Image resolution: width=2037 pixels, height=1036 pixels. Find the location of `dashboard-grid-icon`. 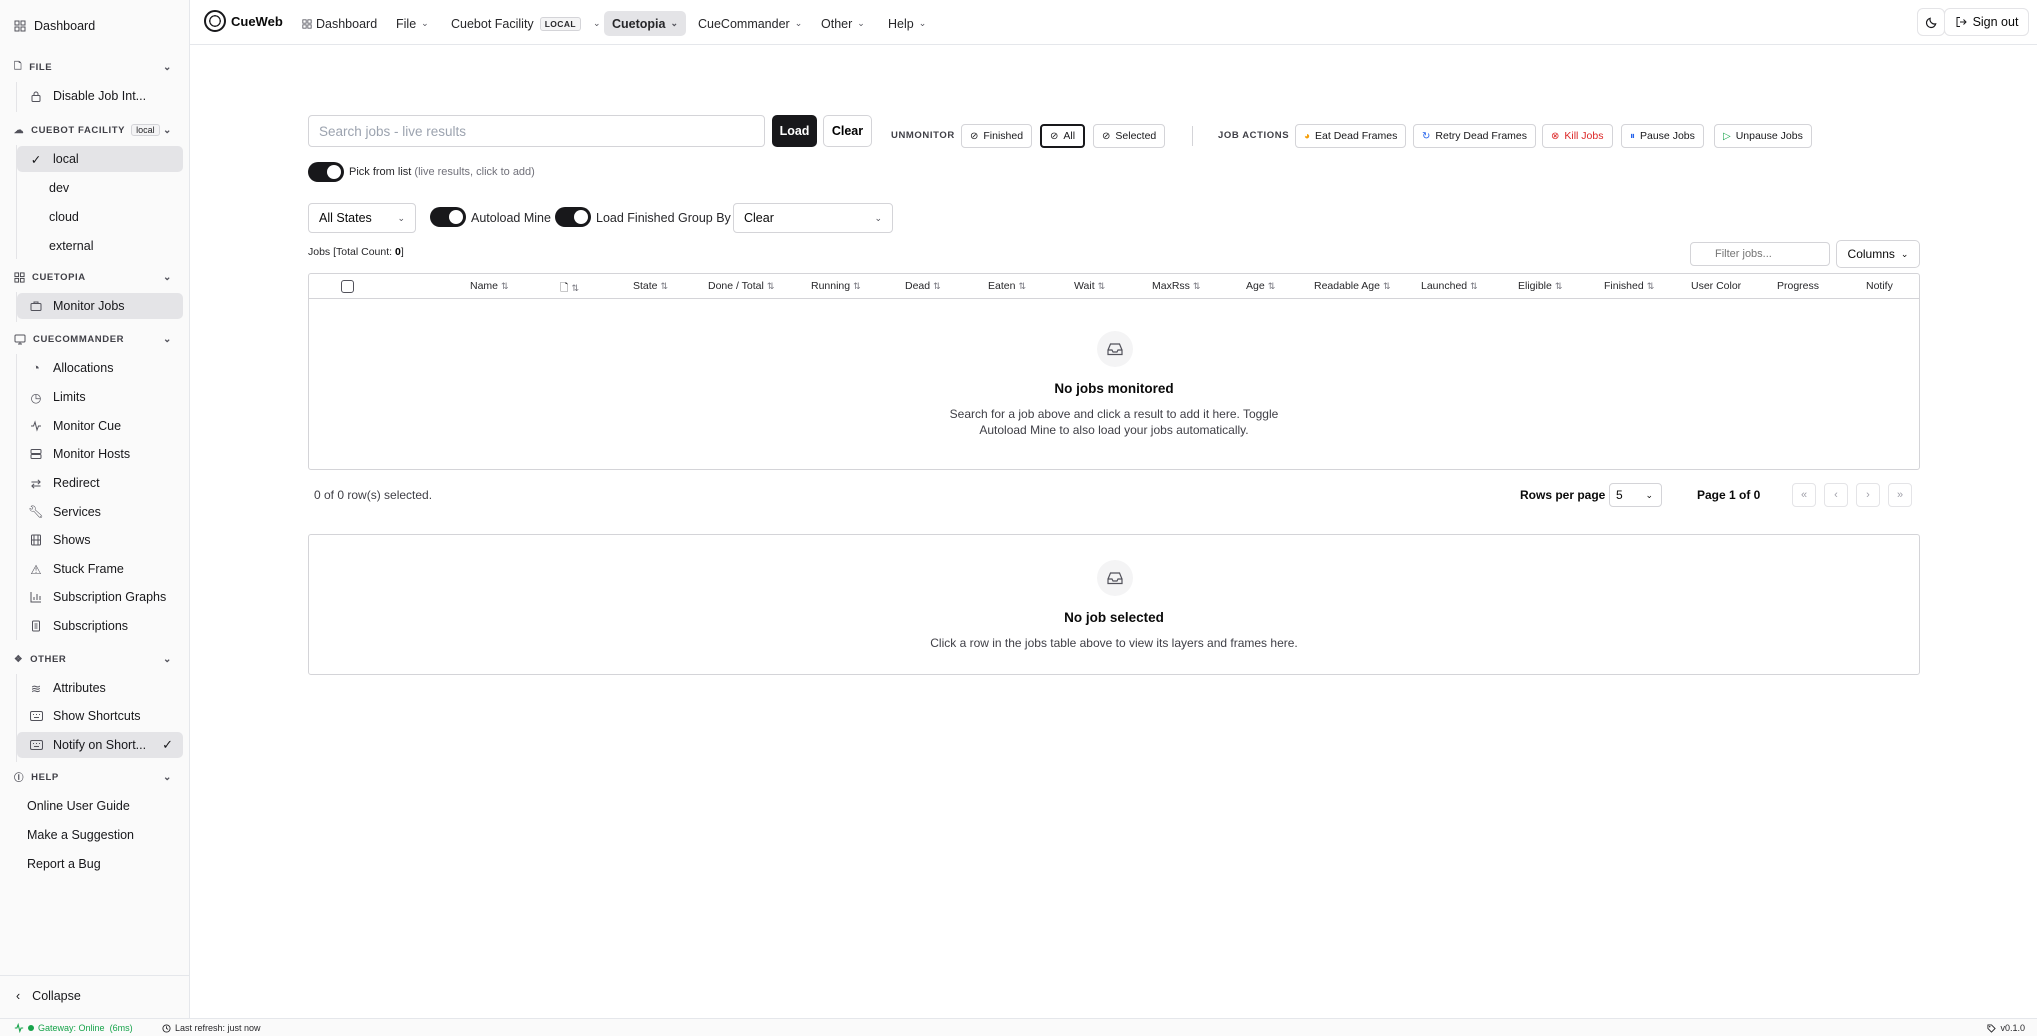

dashboard-grid-icon is located at coordinates (20, 26).